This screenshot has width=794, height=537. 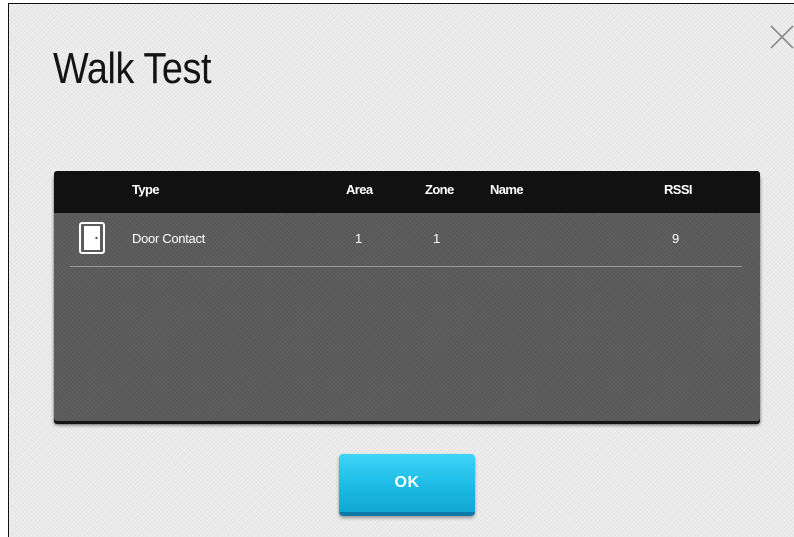 I want to click on row-divider, so click(x=406, y=266).